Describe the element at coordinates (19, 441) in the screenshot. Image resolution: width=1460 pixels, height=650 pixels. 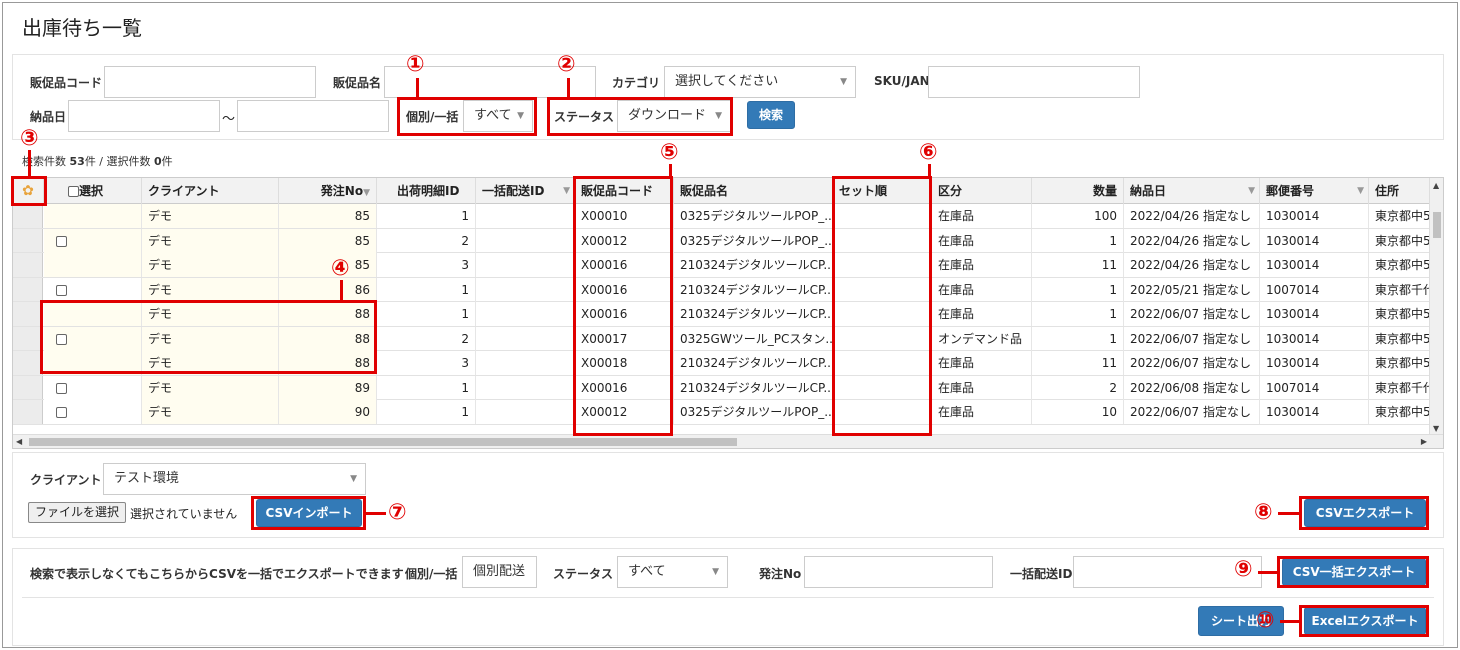
I see `scroll-left-icon: ◀` at that location.